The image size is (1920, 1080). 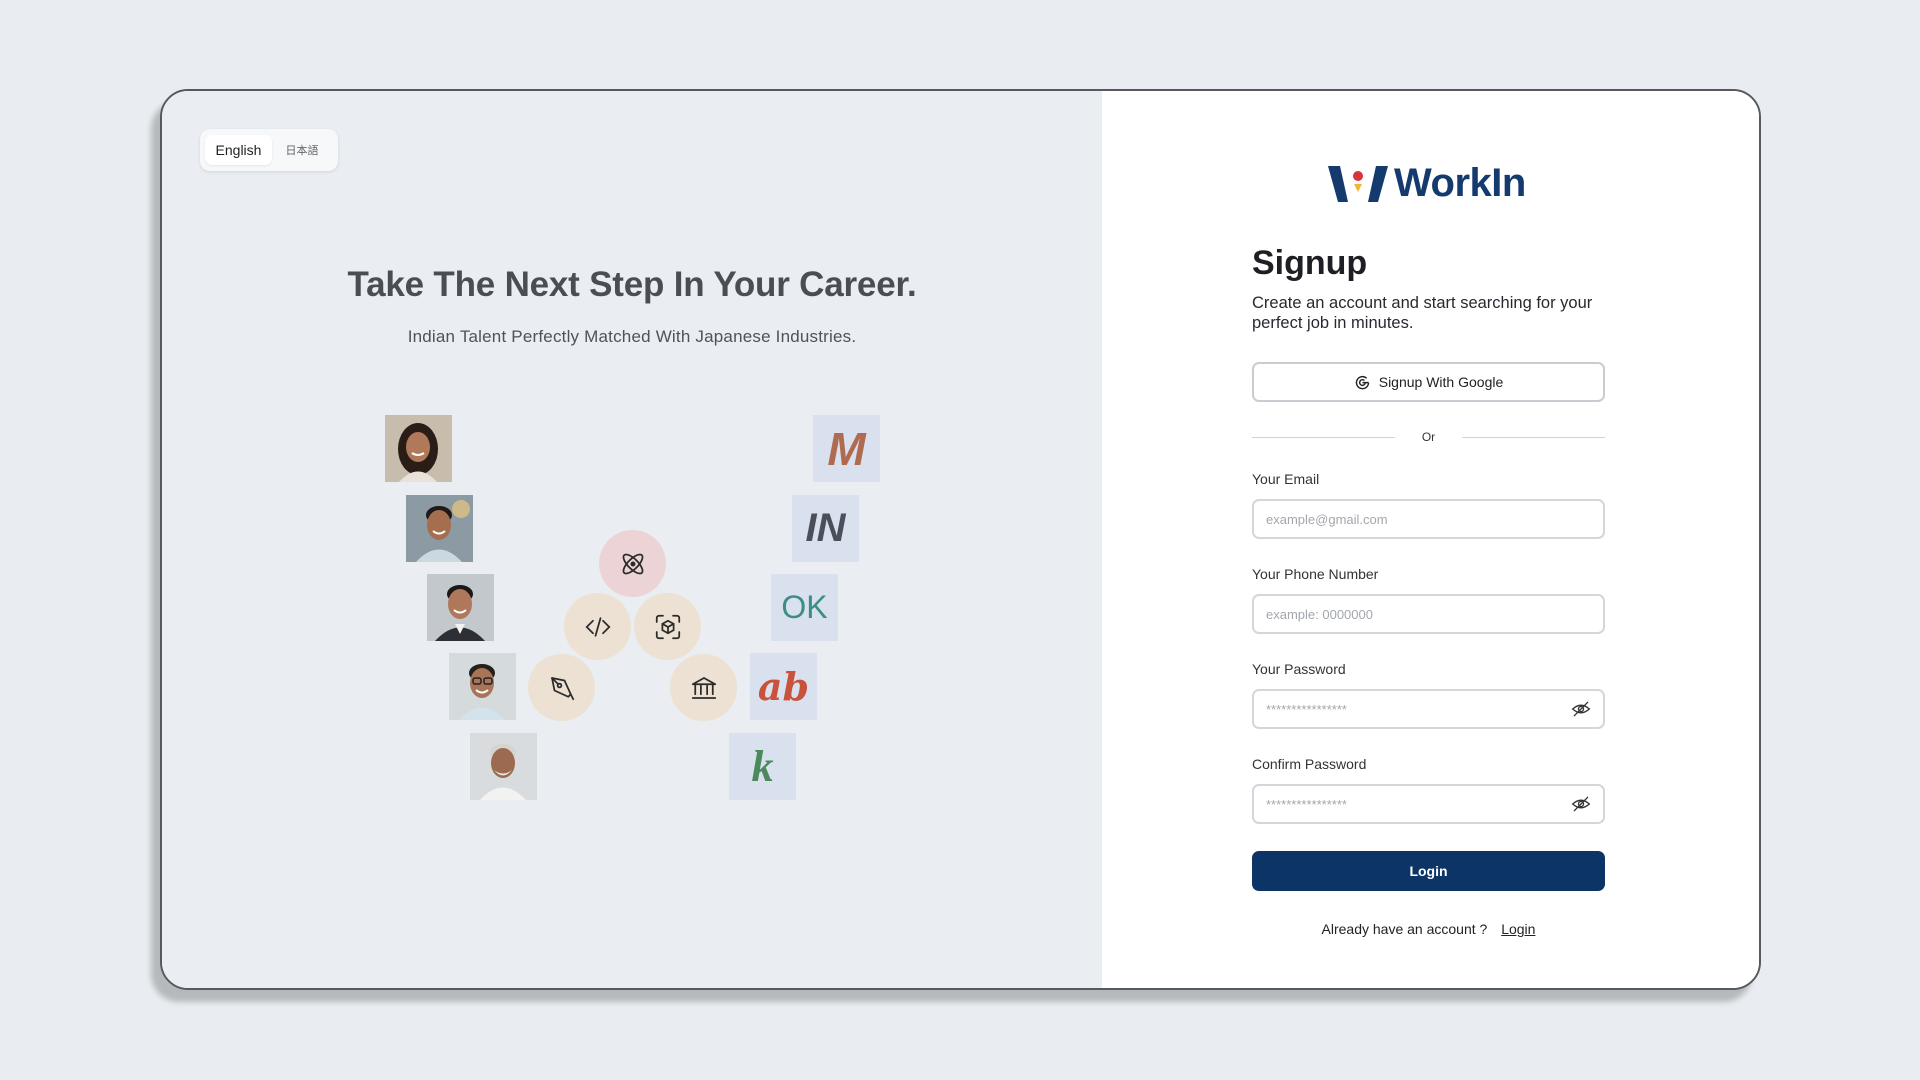 What do you see at coordinates (804, 607) in the screenshot?
I see `company-logo-tile: OK` at bounding box center [804, 607].